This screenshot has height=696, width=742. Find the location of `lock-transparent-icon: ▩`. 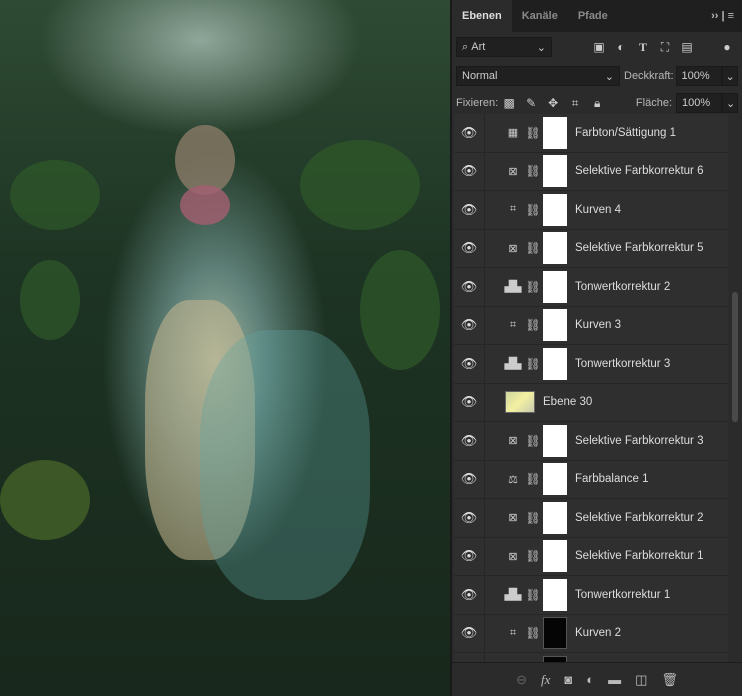

lock-transparent-icon: ▩ is located at coordinates (509, 103).